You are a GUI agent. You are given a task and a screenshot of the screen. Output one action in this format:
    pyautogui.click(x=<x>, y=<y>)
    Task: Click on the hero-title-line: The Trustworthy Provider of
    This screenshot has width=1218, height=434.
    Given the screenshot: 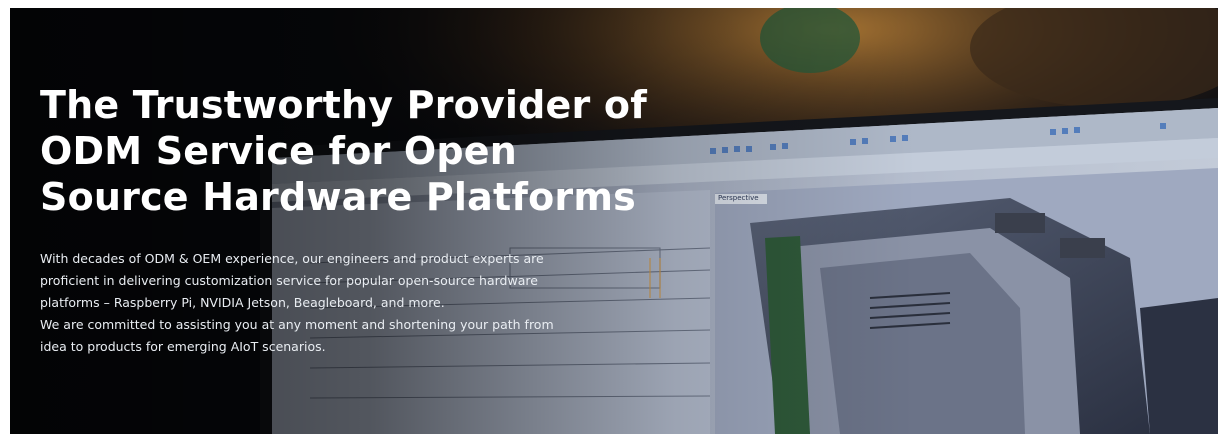 What is the action you would take?
    pyautogui.click(x=343, y=105)
    